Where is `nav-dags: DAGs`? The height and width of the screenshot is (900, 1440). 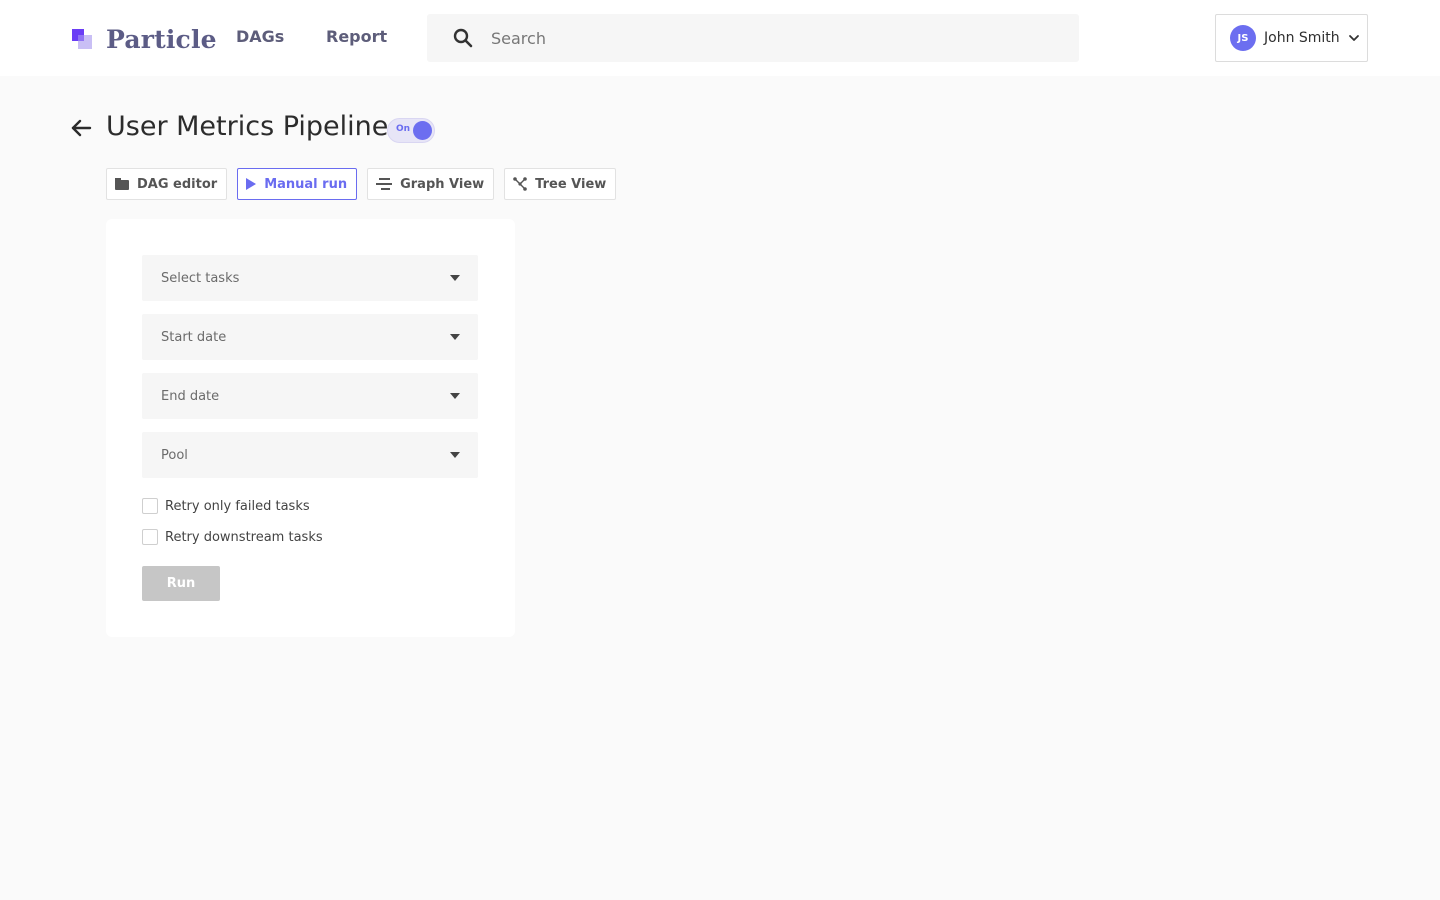
nav-dags: DAGs is located at coordinates (260, 36).